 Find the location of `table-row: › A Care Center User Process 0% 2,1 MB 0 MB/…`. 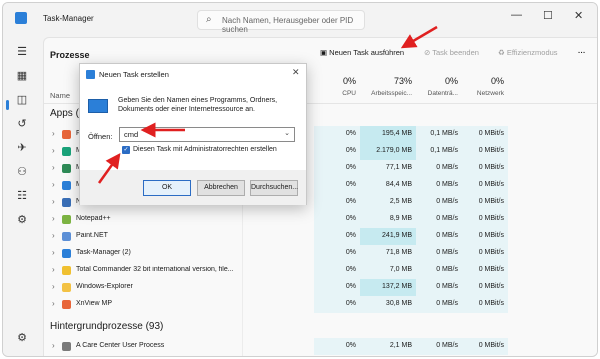

table-row: › A Care Center User Process 0% 2,1 MB 0 MB/… is located at coordinates (320, 346).